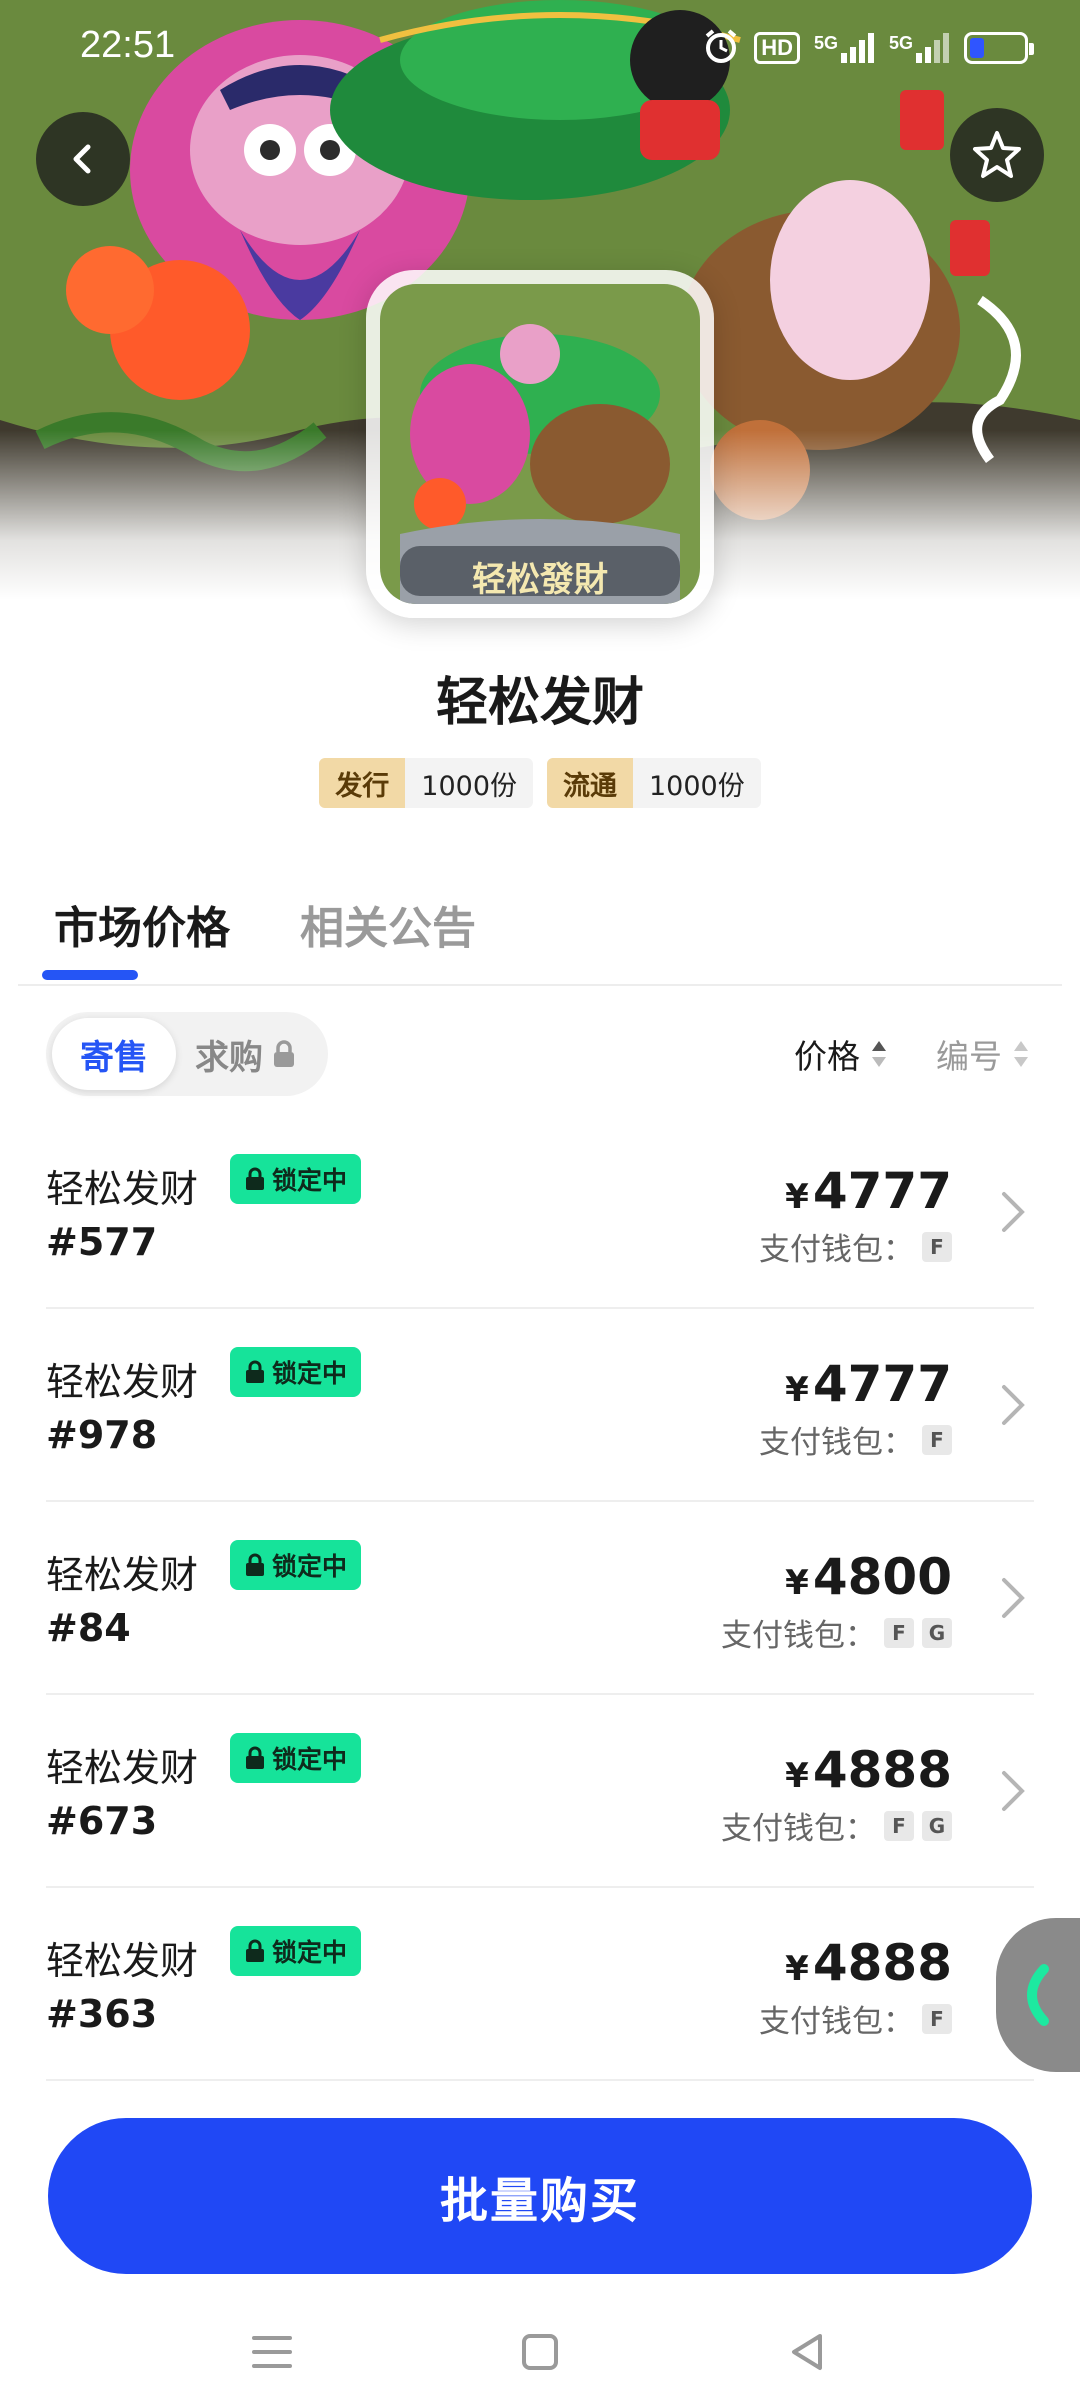 The height and width of the screenshot is (2408, 1080). I want to click on circulation-value: 1000份, so click(697, 783).